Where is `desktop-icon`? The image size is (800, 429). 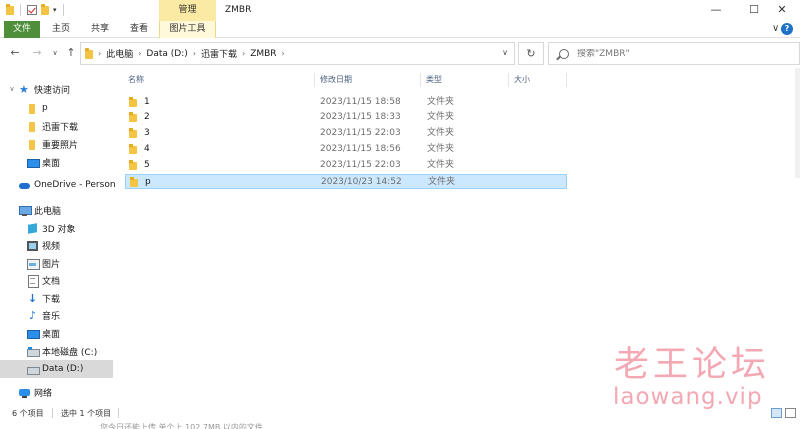 desktop-icon is located at coordinates (33, 333).